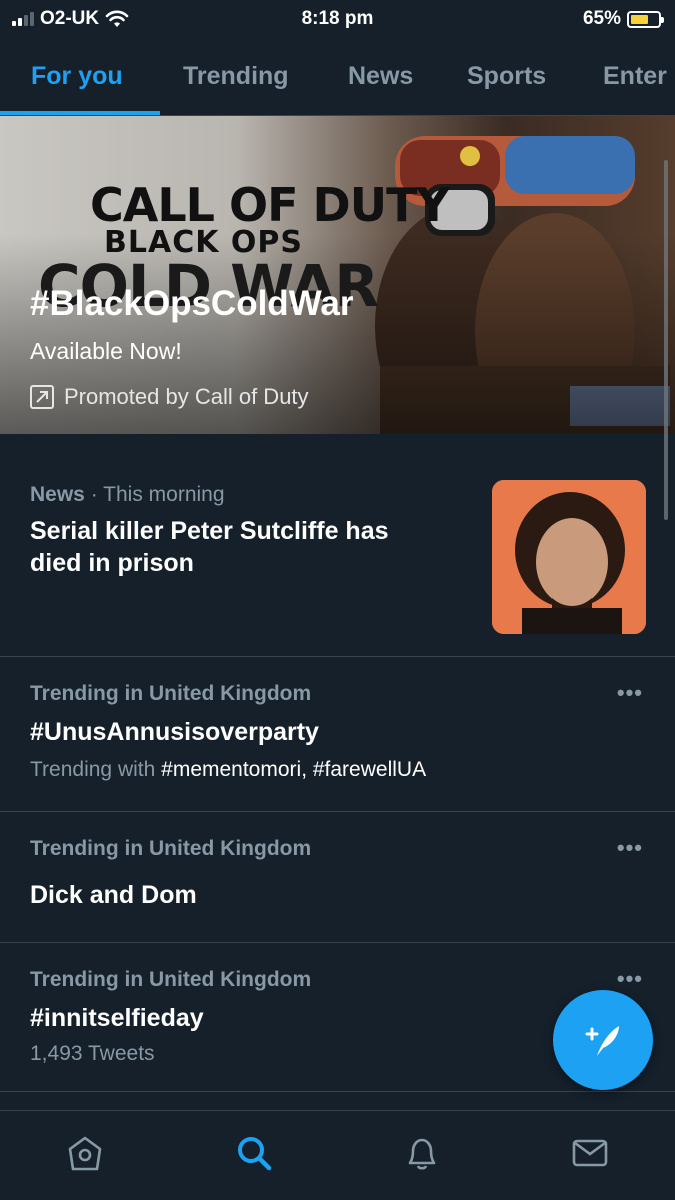 This screenshot has width=675, height=1200. What do you see at coordinates (506, 76) in the screenshot?
I see `tab-sports: Sports` at bounding box center [506, 76].